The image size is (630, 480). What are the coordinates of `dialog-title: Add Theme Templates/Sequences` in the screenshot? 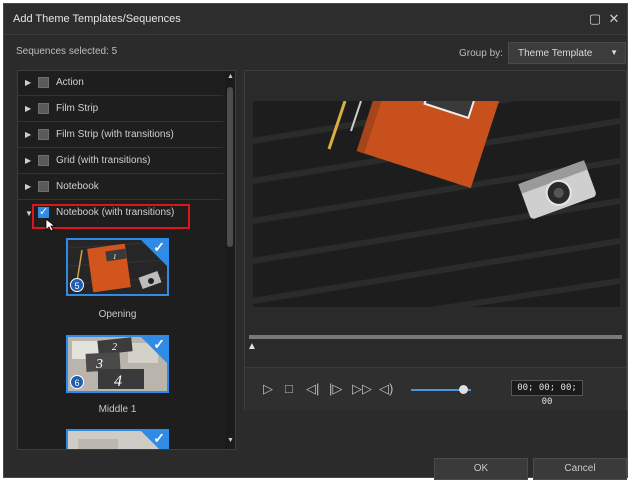 It's located at (97, 19).